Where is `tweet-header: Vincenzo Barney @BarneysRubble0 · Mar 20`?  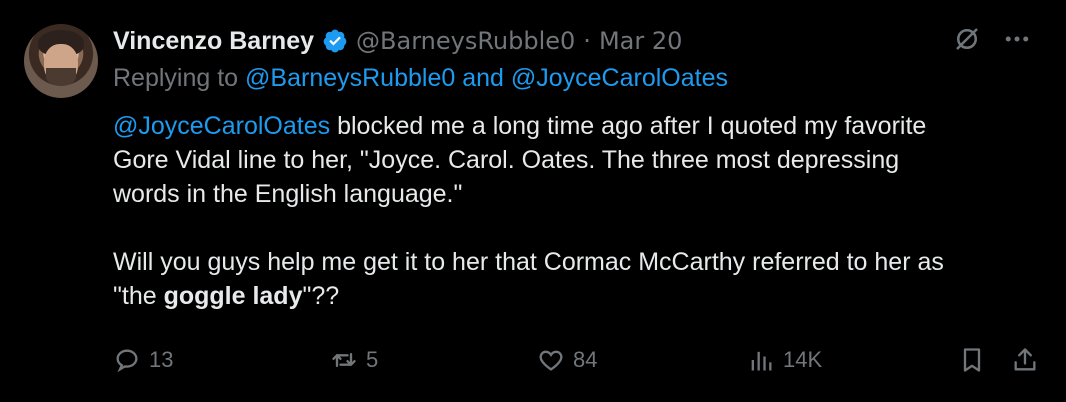
tweet-header: Vincenzo Barney @BarneysRubble0 · Mar 20 is located at coordinates (397, 41).